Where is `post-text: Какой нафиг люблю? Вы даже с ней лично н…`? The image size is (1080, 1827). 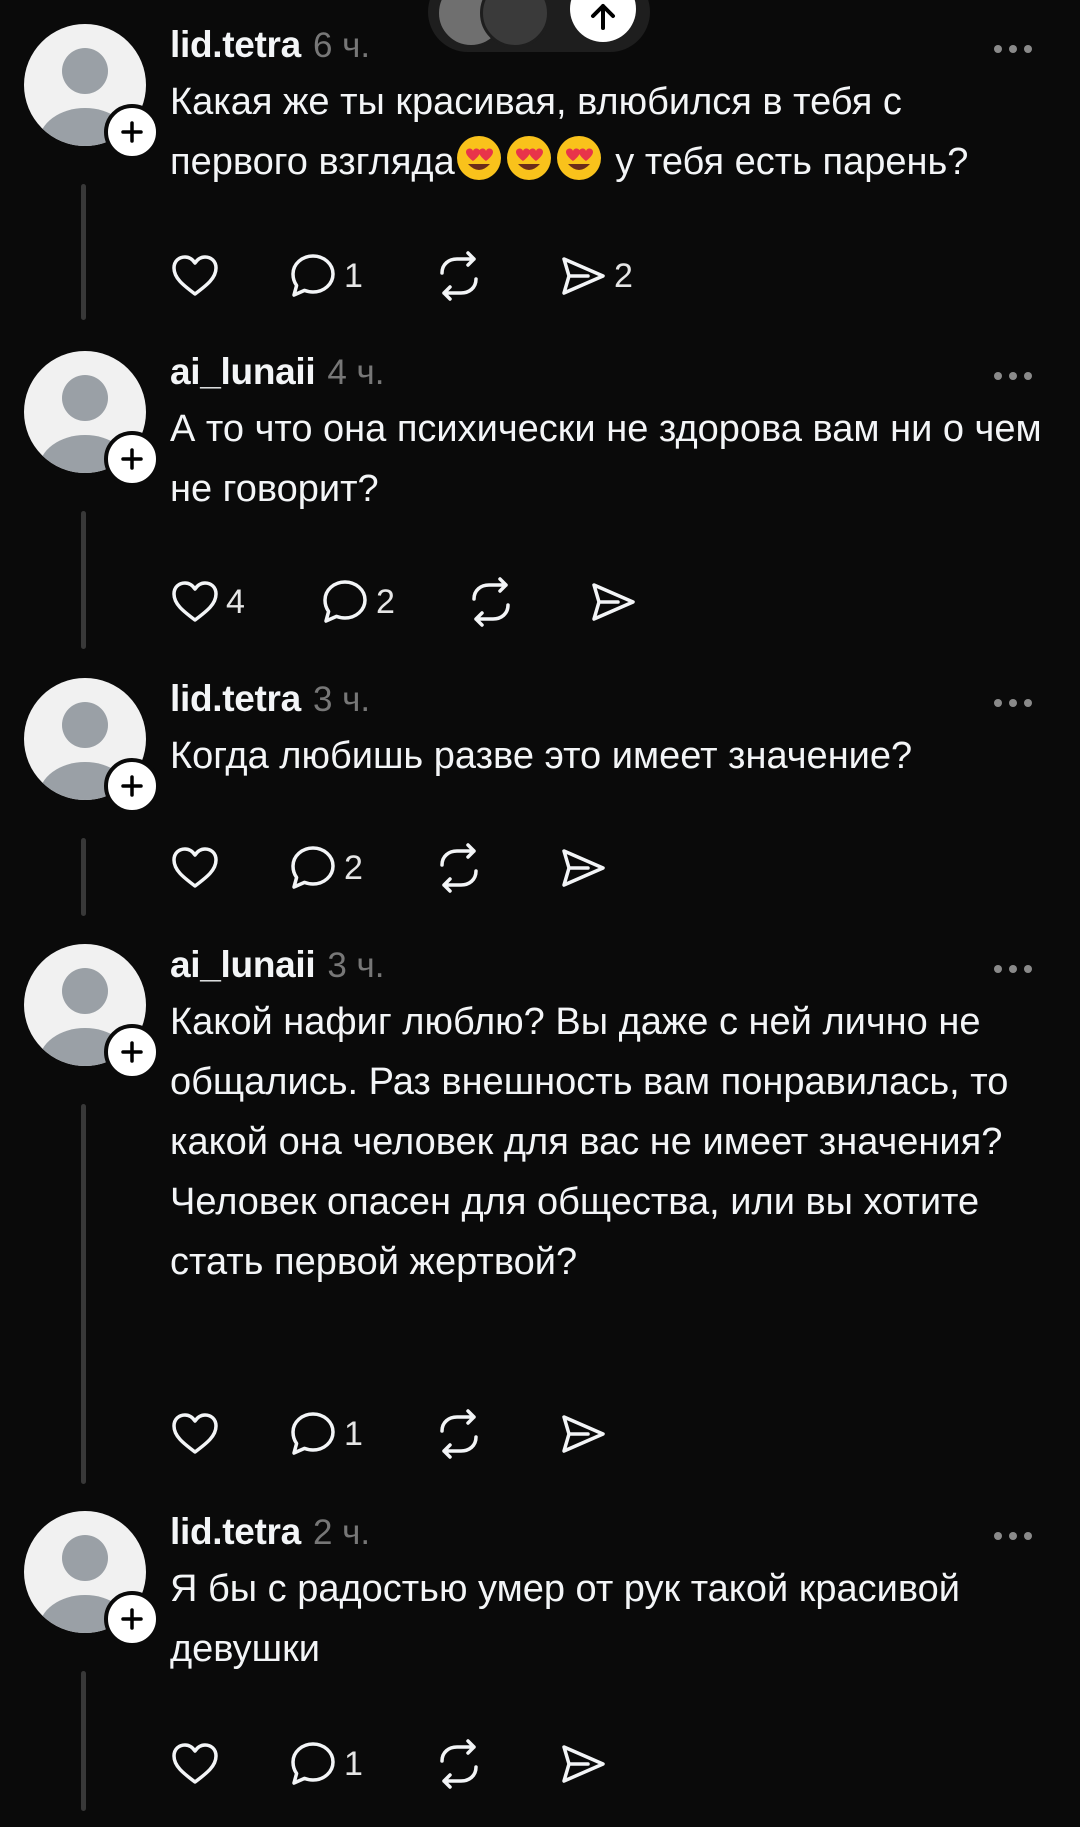
post-text: Какой нафиг люблю? Вы даже с ней лично н… is located at coordinates (589, 1142).